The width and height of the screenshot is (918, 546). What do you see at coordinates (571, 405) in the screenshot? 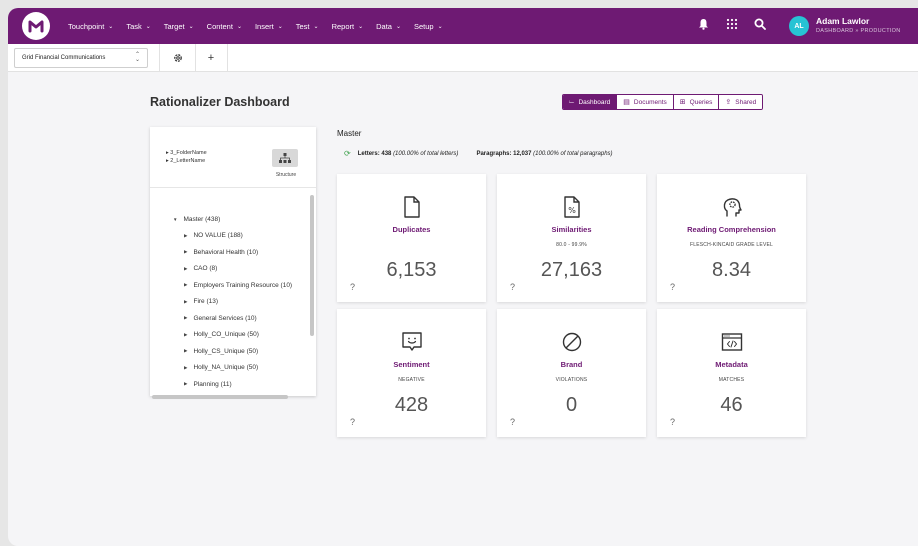
I see `tile-value: 0` at bounding box center [571, 405].